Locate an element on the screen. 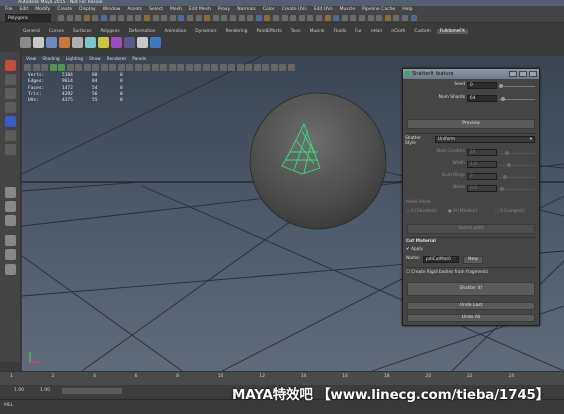 Image resolution: width=564 pixels, height=414 pixels. paint-select-tool-icon is located at coordinates (10, 93).